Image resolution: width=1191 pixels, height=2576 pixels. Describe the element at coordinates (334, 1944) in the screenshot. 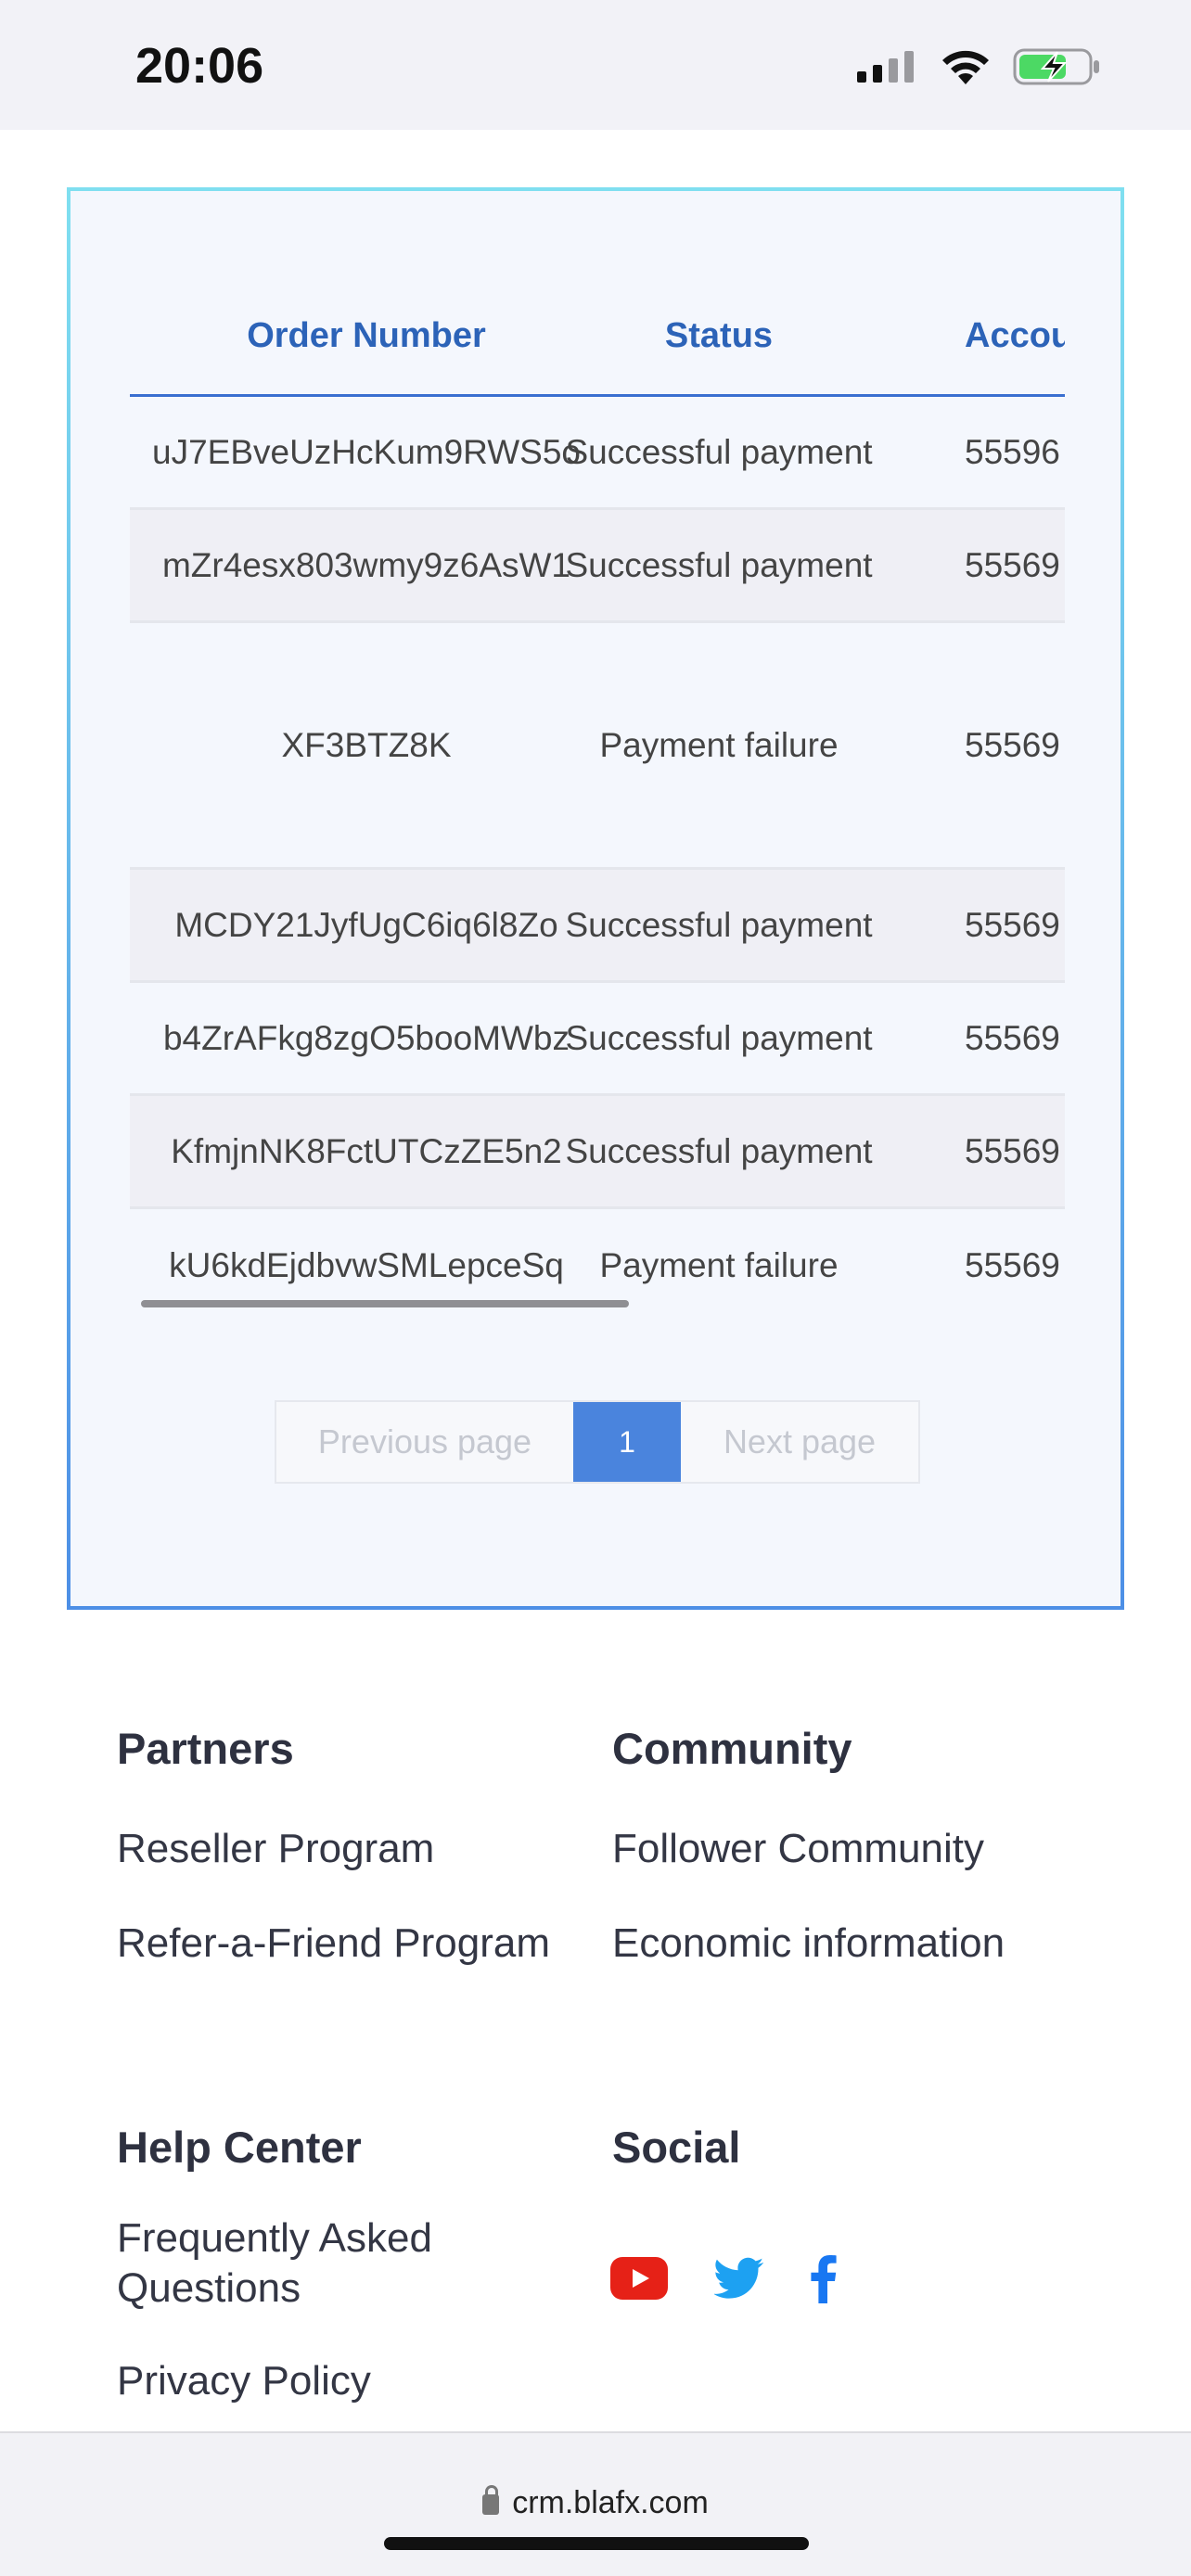

I see `refer-a-friend-link: Refer-a-Friend Program` at that location.